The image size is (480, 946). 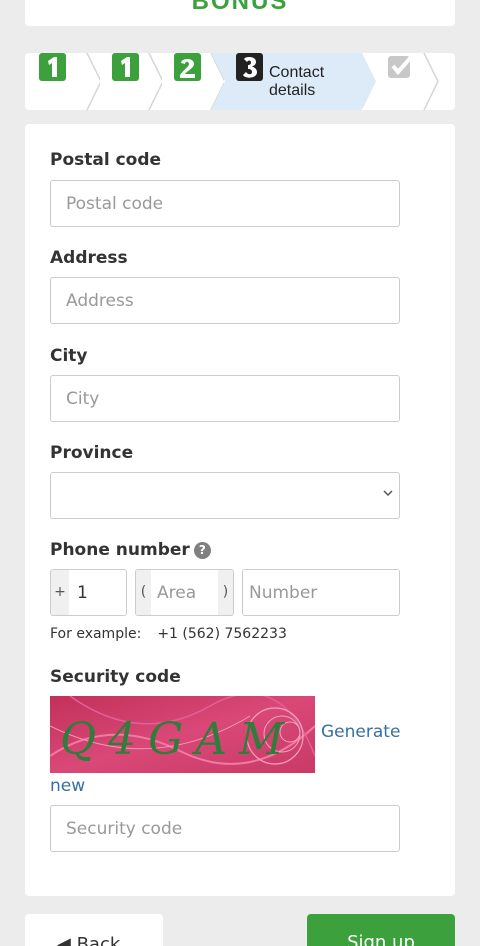 I want to click on security-code-input, so click(x=225, y=828).